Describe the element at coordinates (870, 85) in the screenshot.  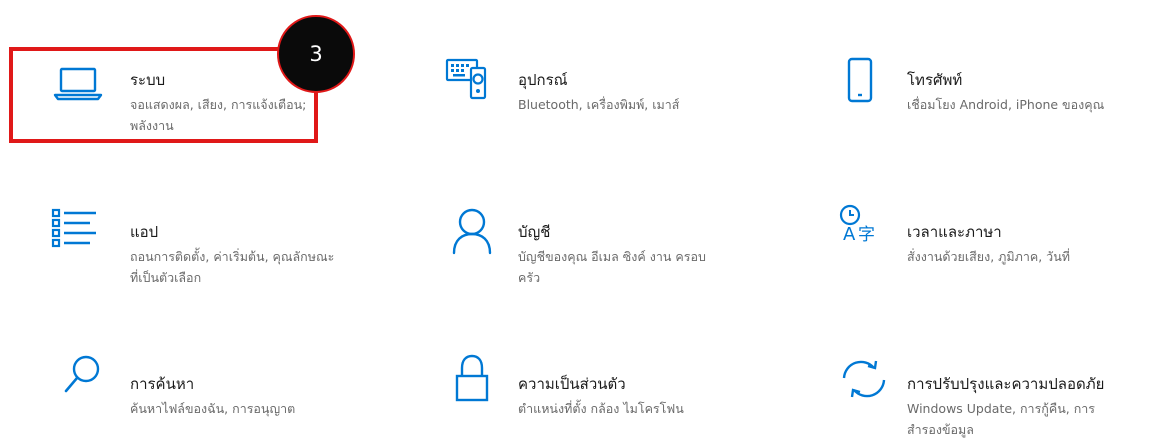
I see `phone-icon` at that location.